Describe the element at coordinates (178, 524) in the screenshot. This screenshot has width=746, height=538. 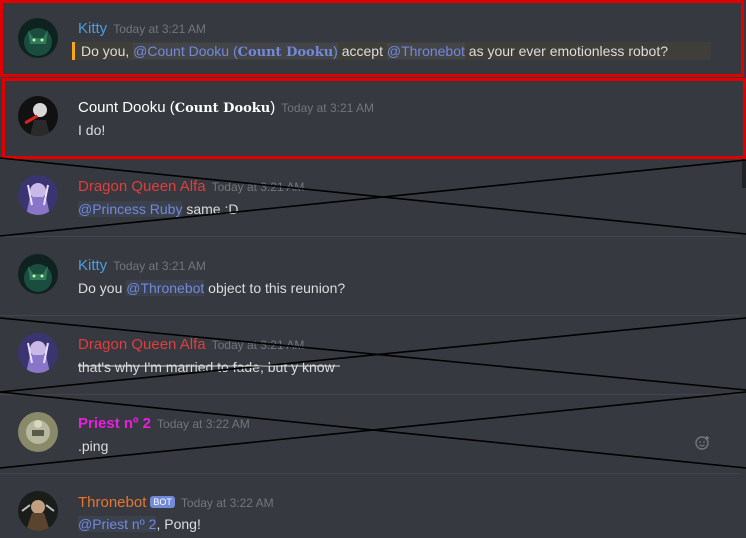
I see `text-part: , Pong!` at that location.